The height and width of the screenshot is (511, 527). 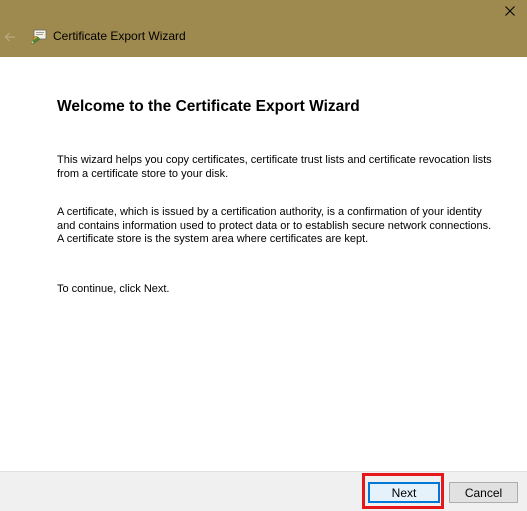 I want to click on certificate-wizard-icon, so click(x=38, y=37).